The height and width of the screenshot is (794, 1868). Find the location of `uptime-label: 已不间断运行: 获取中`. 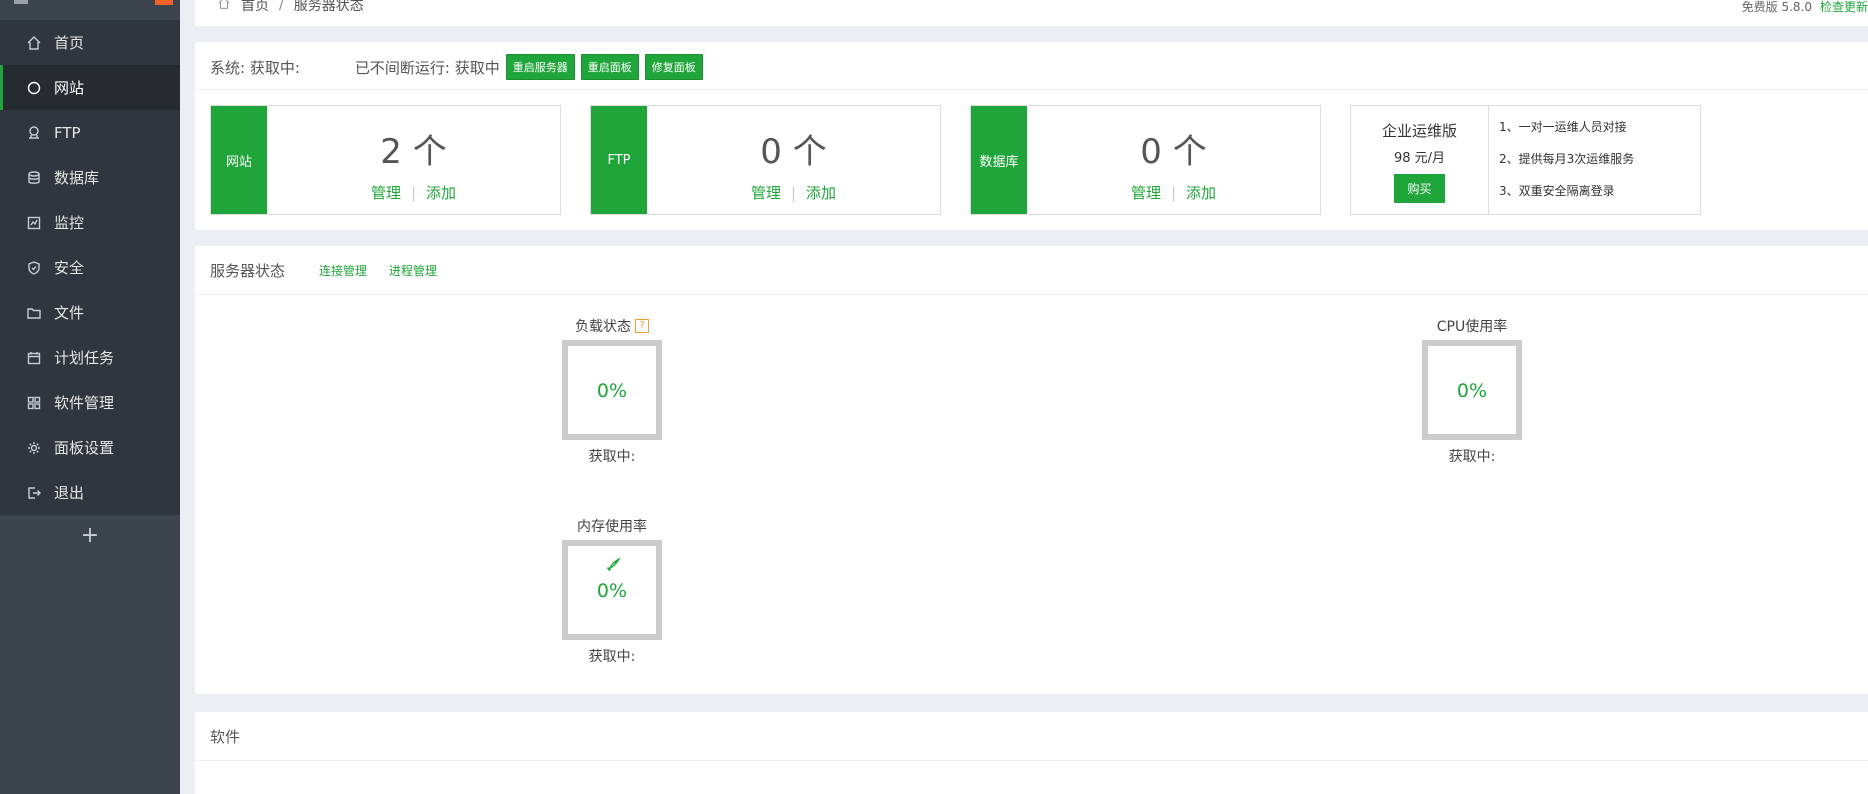

uptime-label: 已不间断运行: 获取中 is located at coordinates (427, 67).